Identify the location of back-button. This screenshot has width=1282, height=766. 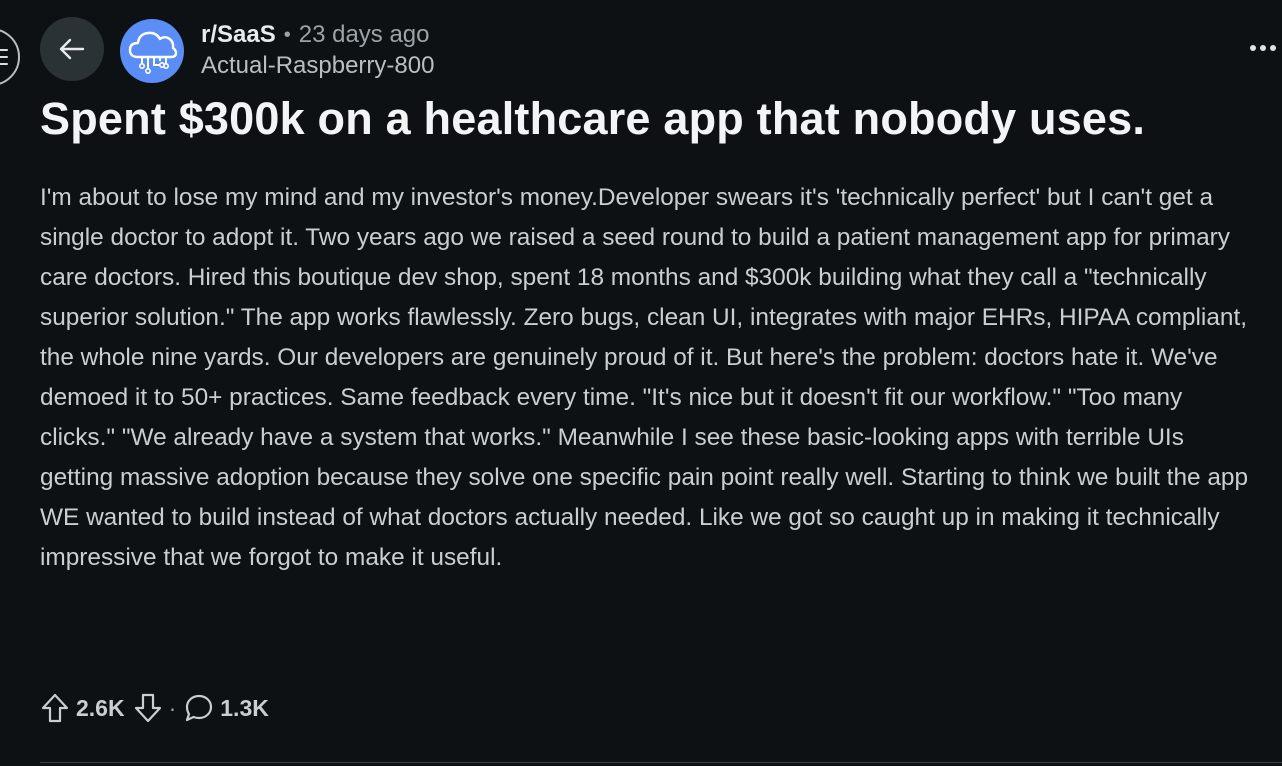
(72, 49).